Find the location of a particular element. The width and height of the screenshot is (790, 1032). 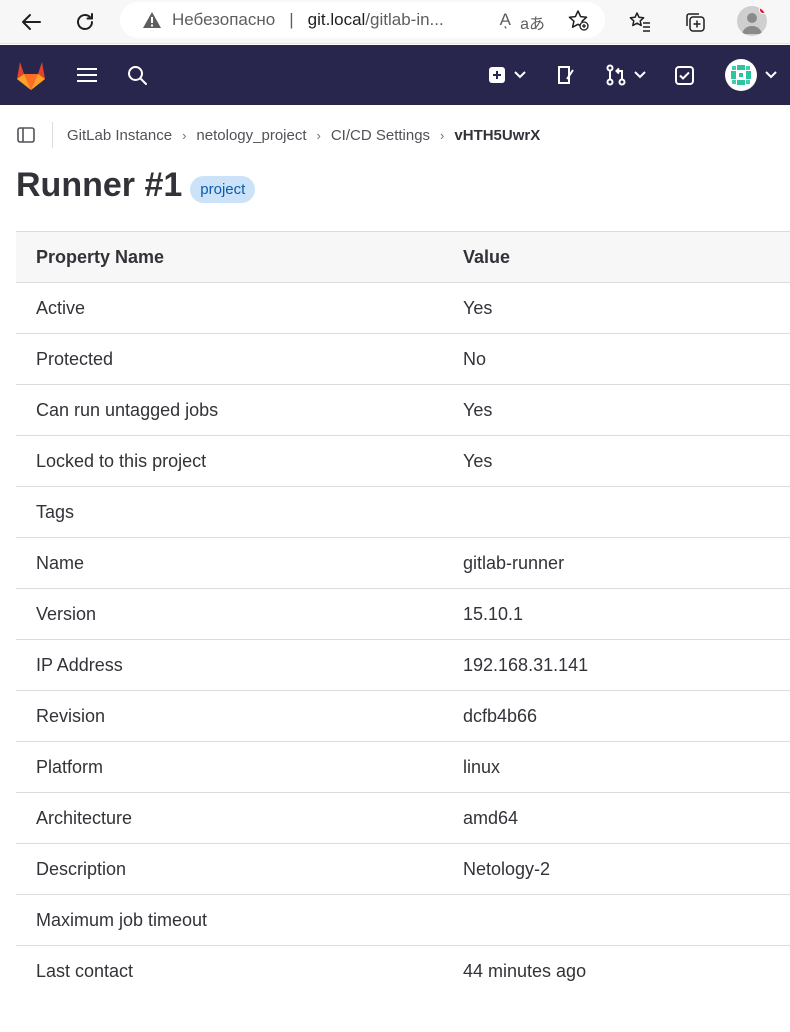

property-name: IP Address is located at coordinates (79, 664).